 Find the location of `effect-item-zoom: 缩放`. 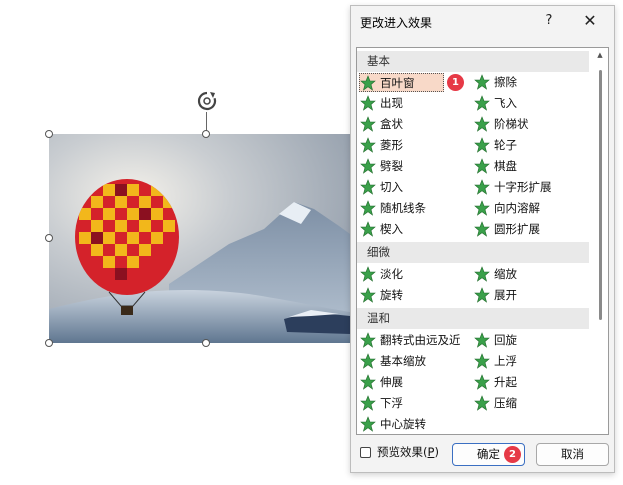

effect-item-zoom: 缩放 is located at coordinates (495, 274).